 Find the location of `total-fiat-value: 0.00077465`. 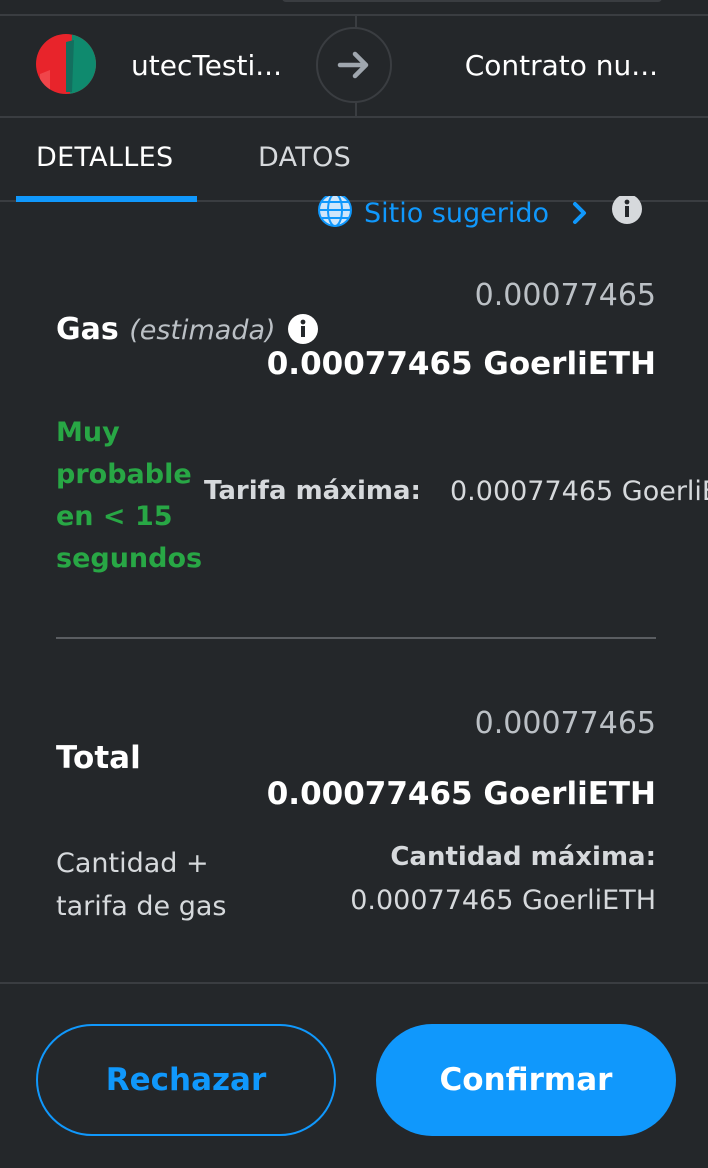

total-fiat-value: 0.00077465 is located at coordinates (565, 723).